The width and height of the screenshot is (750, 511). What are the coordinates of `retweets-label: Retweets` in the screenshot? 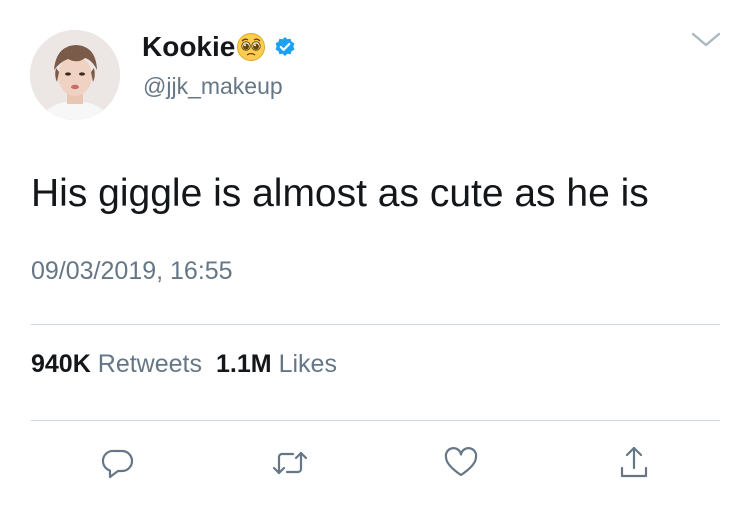 It's located at (149, 364).